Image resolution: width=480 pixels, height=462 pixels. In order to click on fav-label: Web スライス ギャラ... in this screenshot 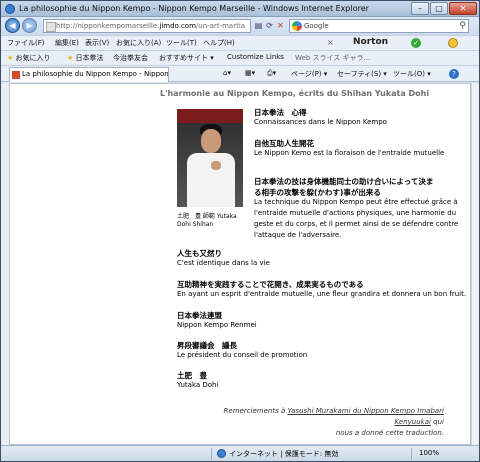, I will do `click(333, 58)`.